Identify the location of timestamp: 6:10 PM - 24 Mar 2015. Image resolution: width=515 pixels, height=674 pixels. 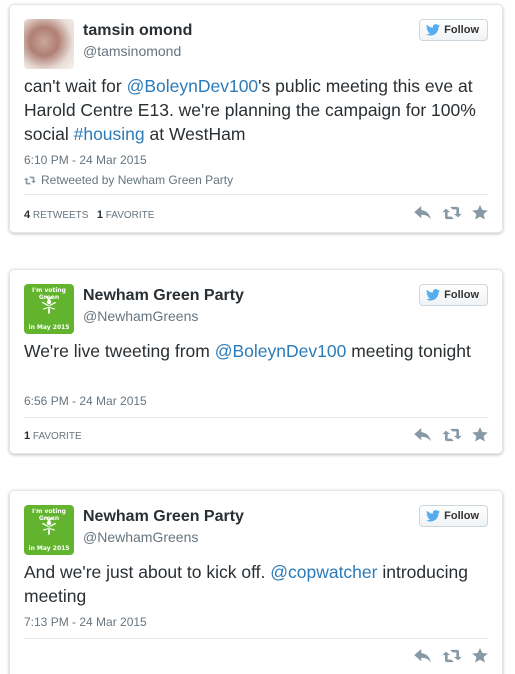
(85, 160).